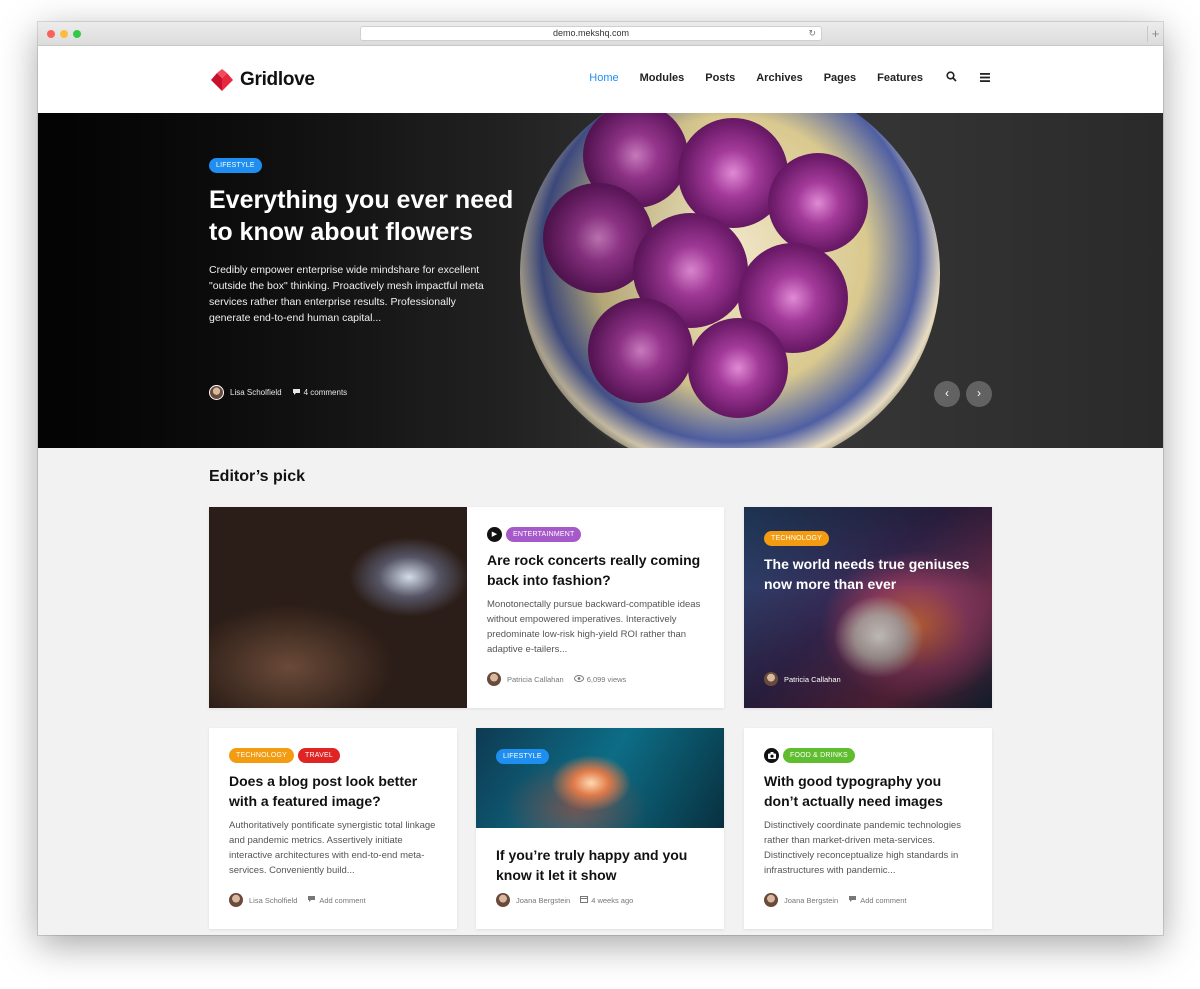 The image size is (1200, 989). I want to click on post-date: 4 weeks ago, so click(612, 900).